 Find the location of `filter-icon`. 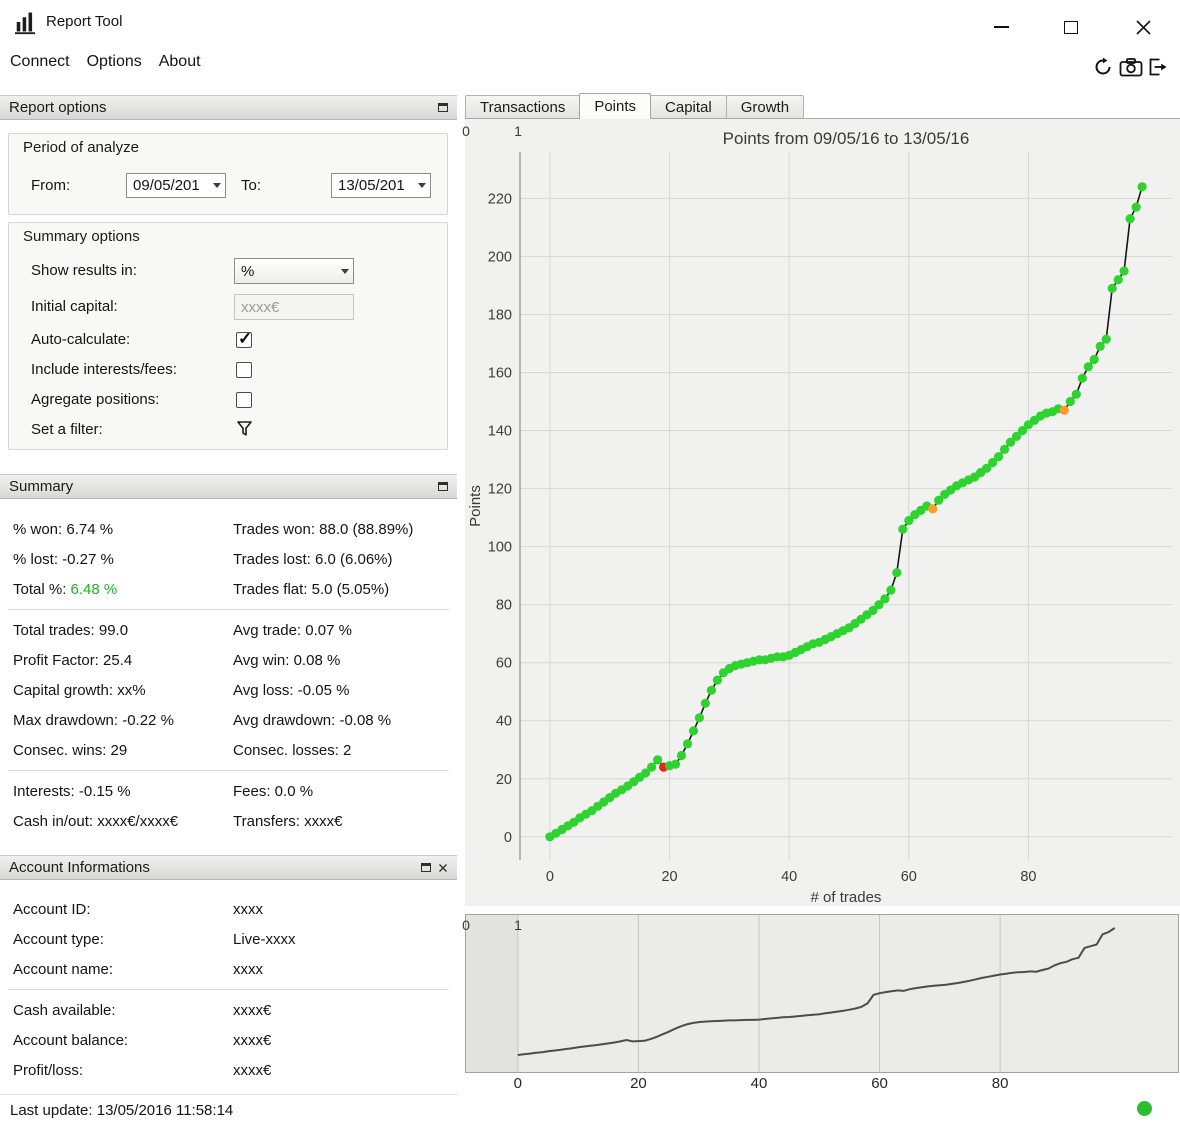

filter-icon is located at coordinates (244, 428).